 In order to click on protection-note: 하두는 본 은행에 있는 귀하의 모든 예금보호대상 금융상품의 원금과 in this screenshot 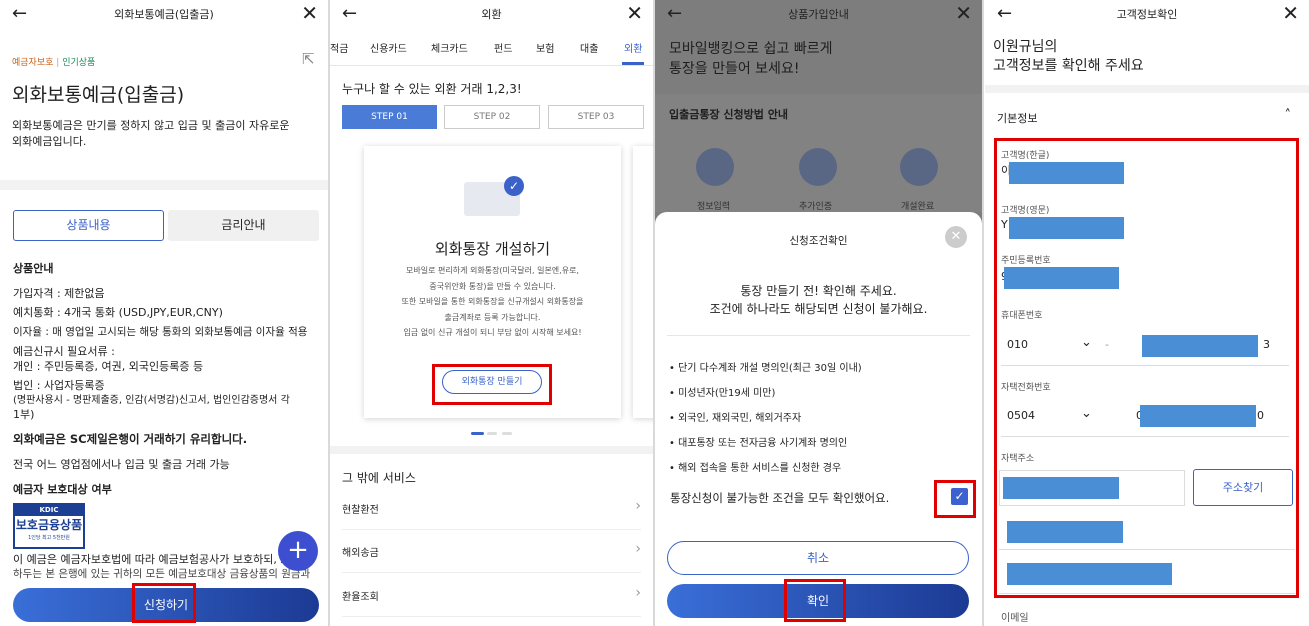, I will do `click(162, 574)`.